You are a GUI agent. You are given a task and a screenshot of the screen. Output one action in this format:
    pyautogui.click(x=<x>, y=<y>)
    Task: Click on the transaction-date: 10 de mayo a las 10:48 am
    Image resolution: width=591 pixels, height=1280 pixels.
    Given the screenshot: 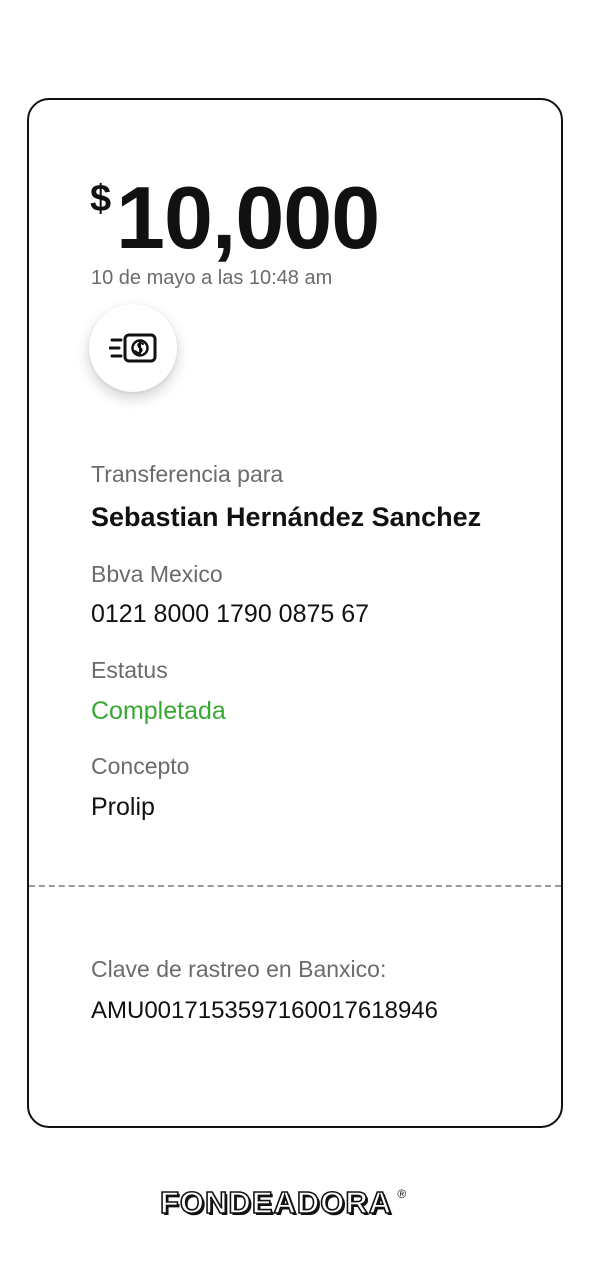 What is the action you would take?
    pyautogui.click(x=212, y=278)
    